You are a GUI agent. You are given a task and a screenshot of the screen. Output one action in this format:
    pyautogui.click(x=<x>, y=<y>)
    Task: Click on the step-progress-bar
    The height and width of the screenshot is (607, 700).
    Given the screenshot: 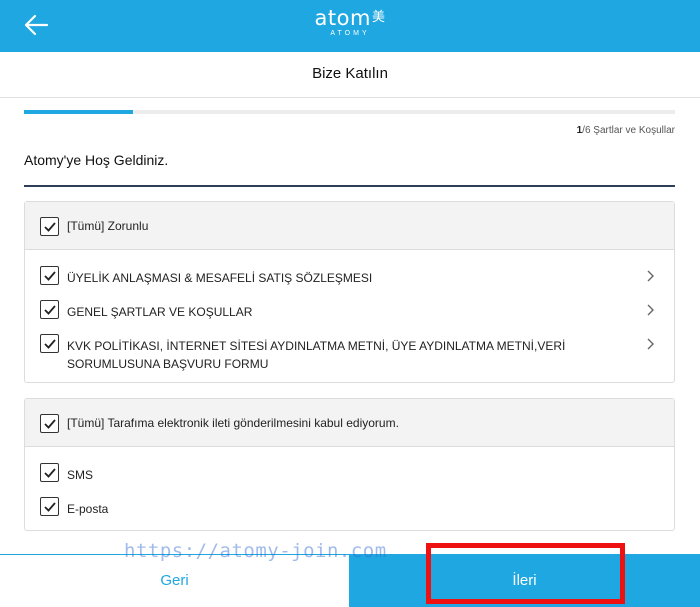 What is the action you would take?
    pyautogui.click(x=349, y=112)
    